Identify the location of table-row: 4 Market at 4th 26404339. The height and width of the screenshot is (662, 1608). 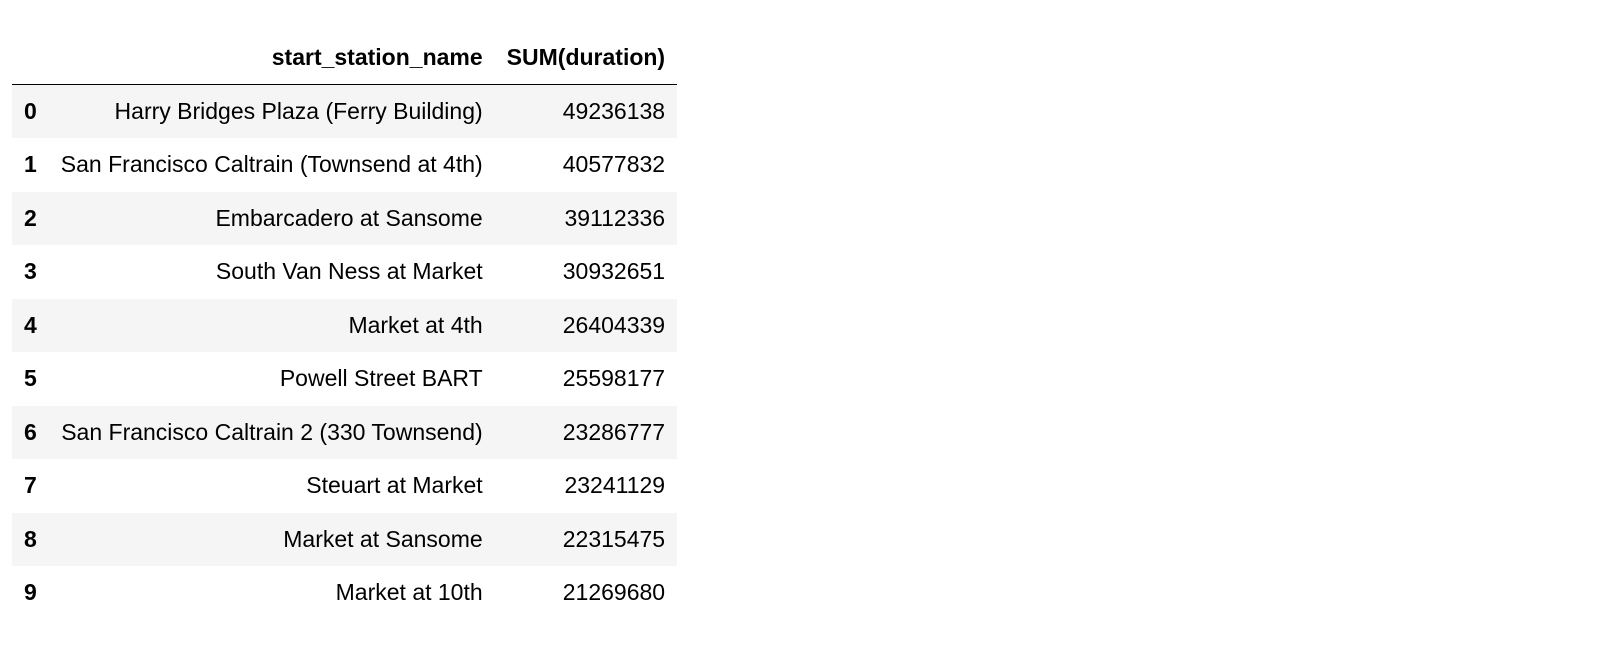
(345, 325).